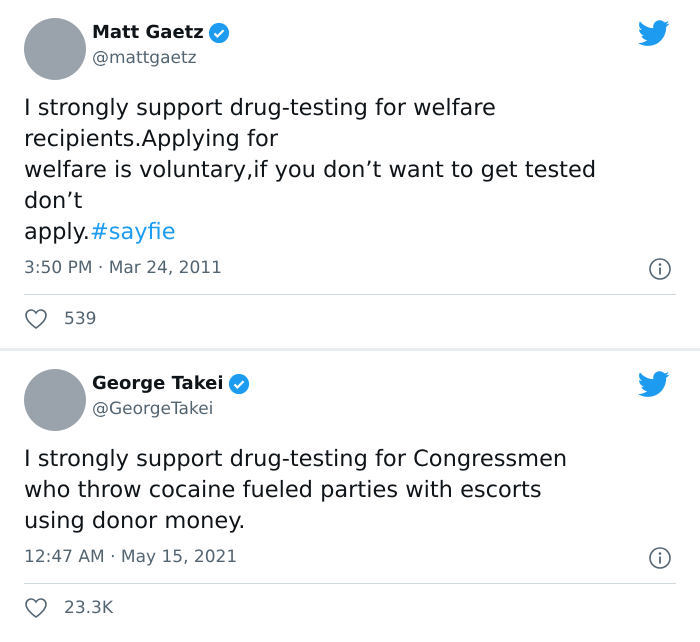 The image size is (700, 642). I want to click on timestamp: 3:50 PM · Mar 24, 2011, so click(123, 268).